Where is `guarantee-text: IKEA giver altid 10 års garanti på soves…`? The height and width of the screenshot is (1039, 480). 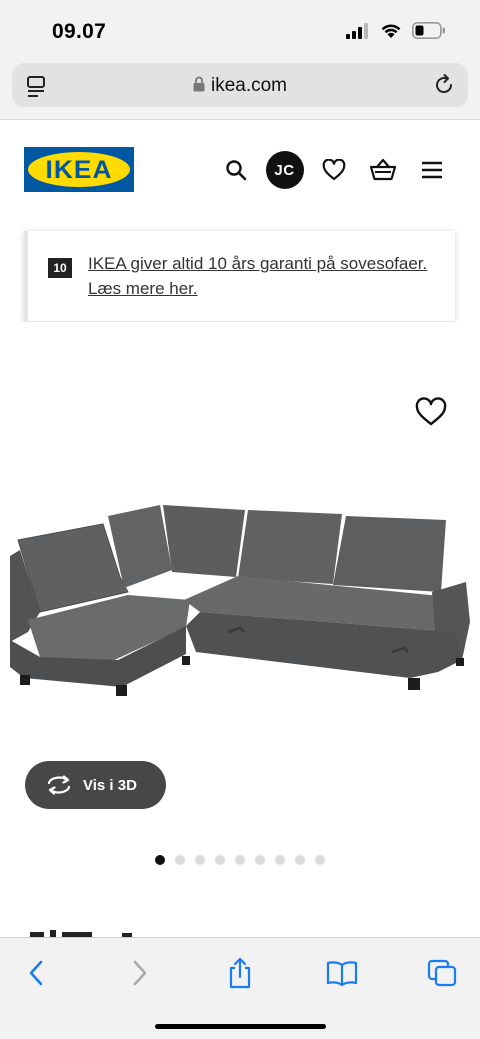 guarantee-text: IKEA giver altid 10 års garanti på soves… is located at coordinates (258, 276).